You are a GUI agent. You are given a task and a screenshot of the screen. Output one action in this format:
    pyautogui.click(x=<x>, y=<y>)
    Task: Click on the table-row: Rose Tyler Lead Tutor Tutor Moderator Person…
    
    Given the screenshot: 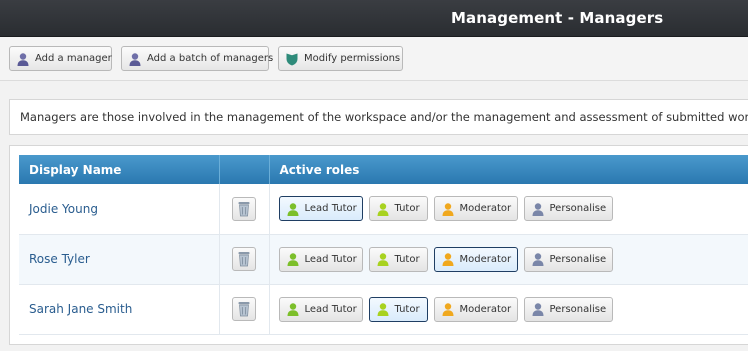 What is the action you would take?
    pyautogui.click(x=383, y=259)
    